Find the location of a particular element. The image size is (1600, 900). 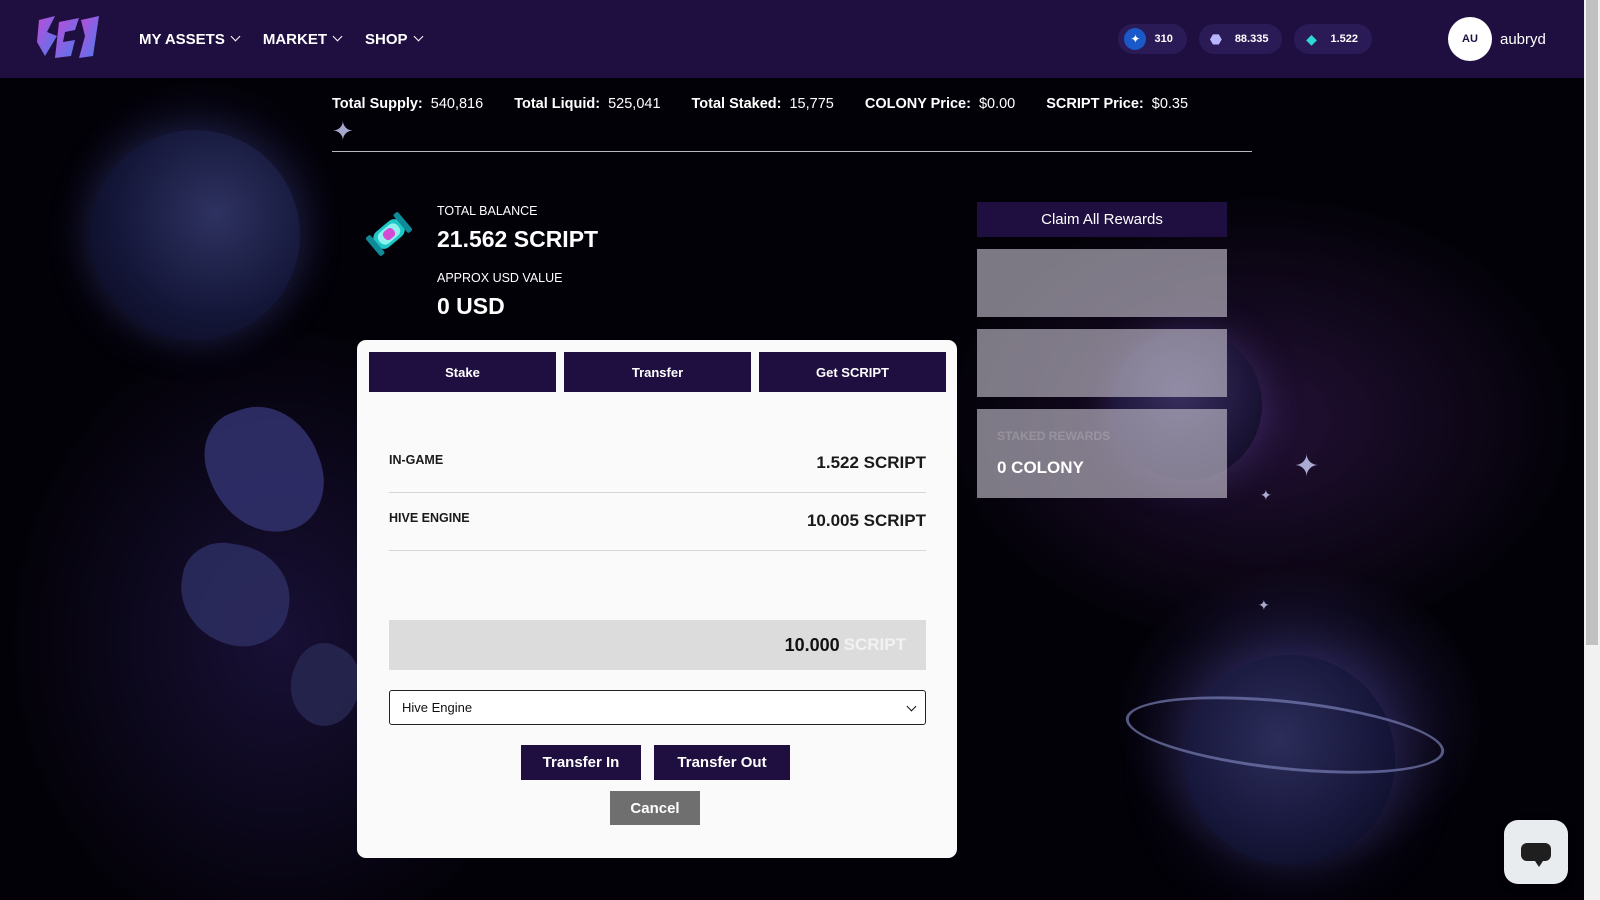

amount-input: 10.000 SCRIPT is located at coordinates (657, 645).